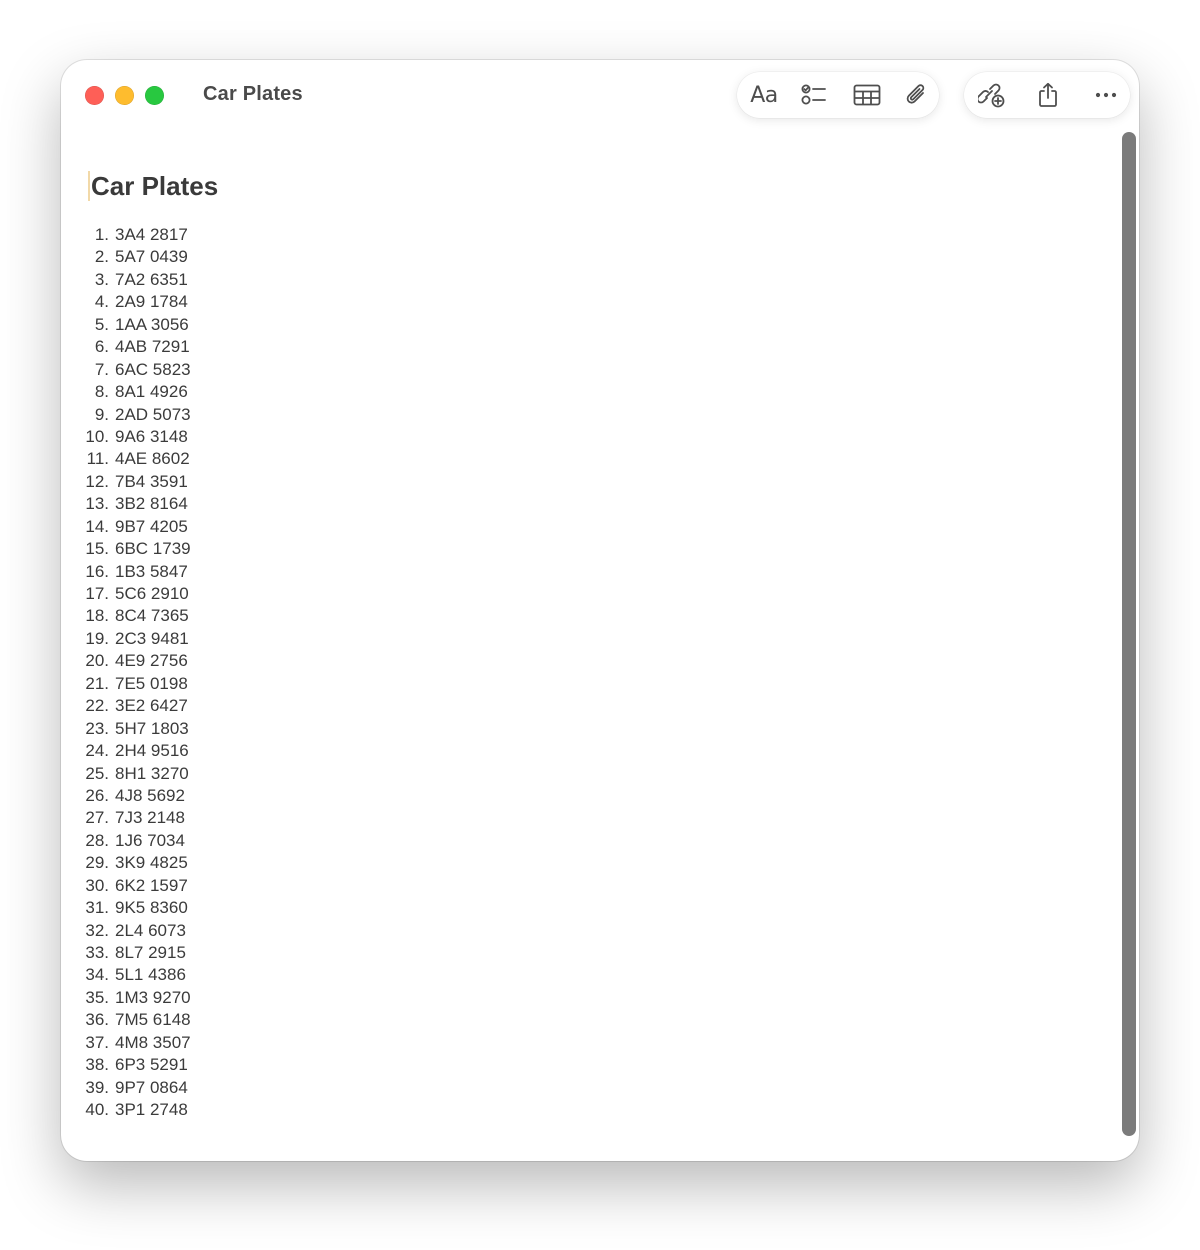 This screenshot has width=1200, height=1250. I want to click on list-item: 27. 7J3 2148, so click(126, 818).